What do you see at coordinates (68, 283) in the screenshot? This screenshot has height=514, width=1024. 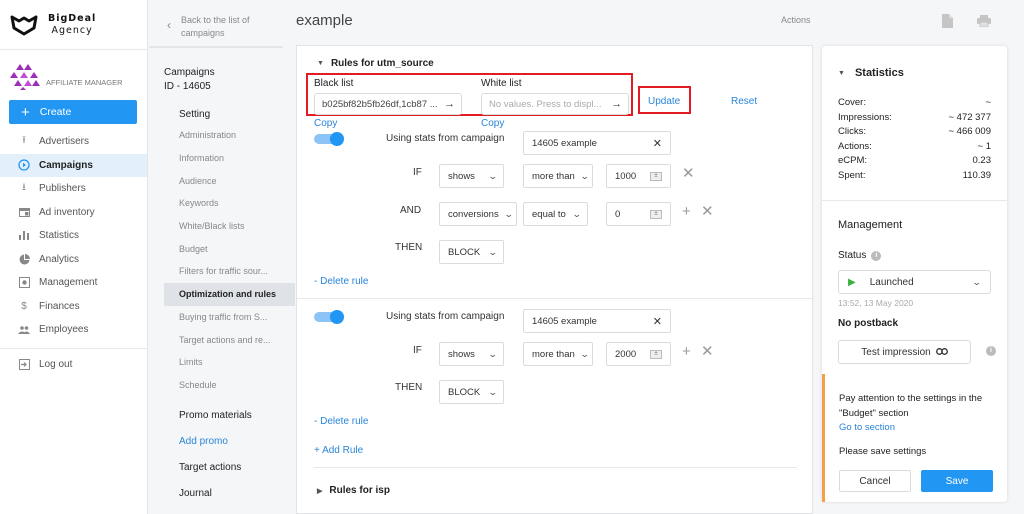 I see `nav-label: Management` at bounding box center [68, 283].